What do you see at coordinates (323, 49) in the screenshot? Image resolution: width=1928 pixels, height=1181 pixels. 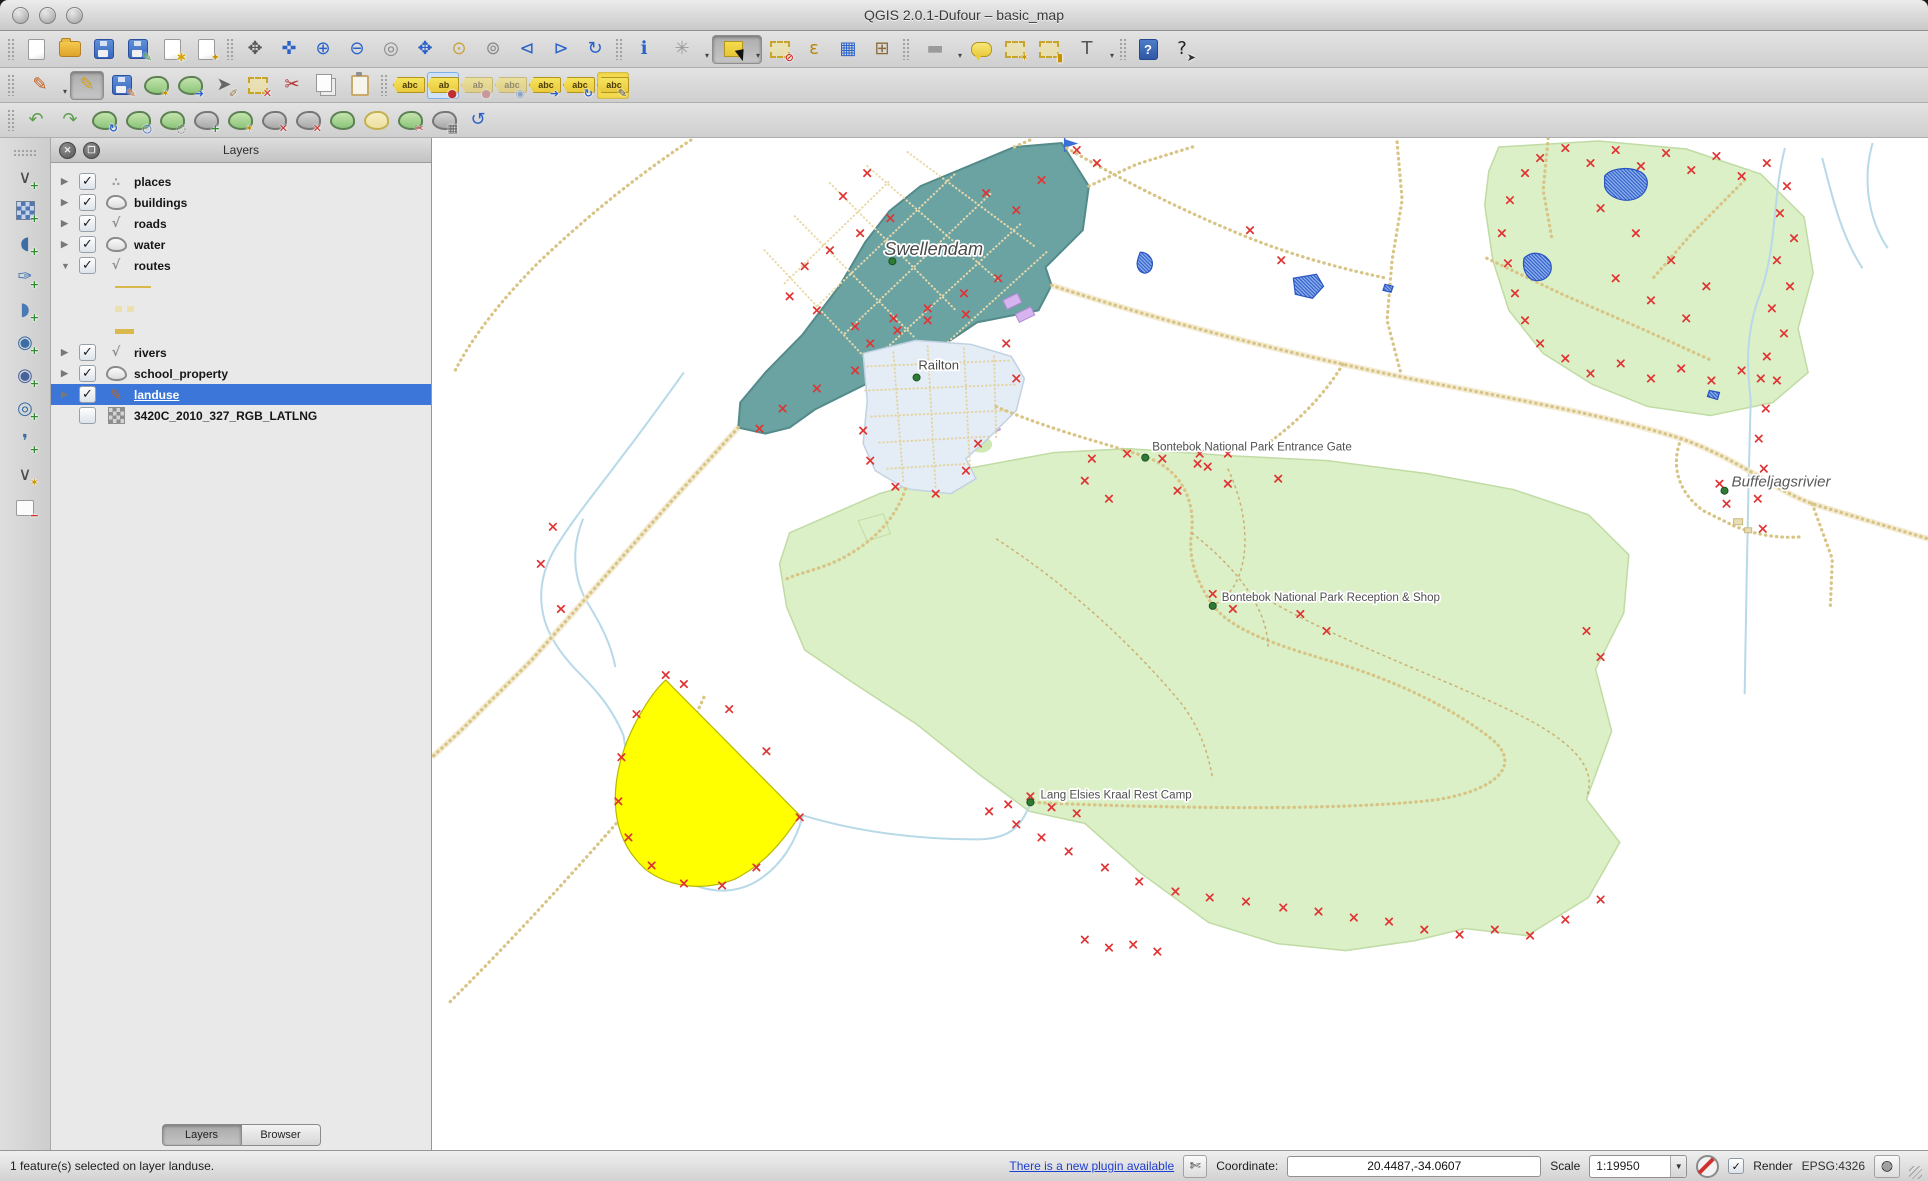 I see `zoom-in-icon: ⊕` at bounding box center [323, 49].